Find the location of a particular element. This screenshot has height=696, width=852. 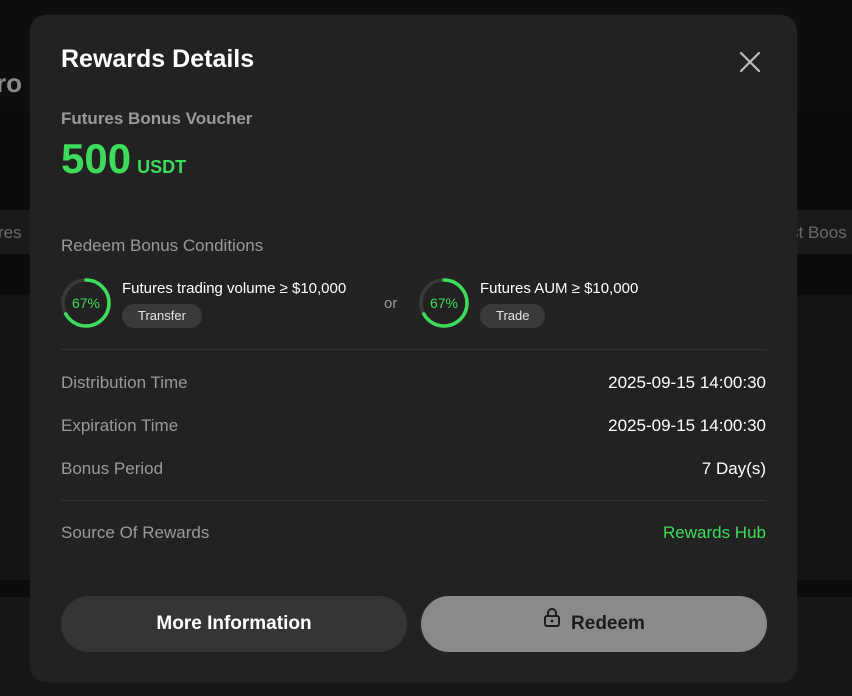

voucher-unit: USDT is located at coordinates (162, 167).